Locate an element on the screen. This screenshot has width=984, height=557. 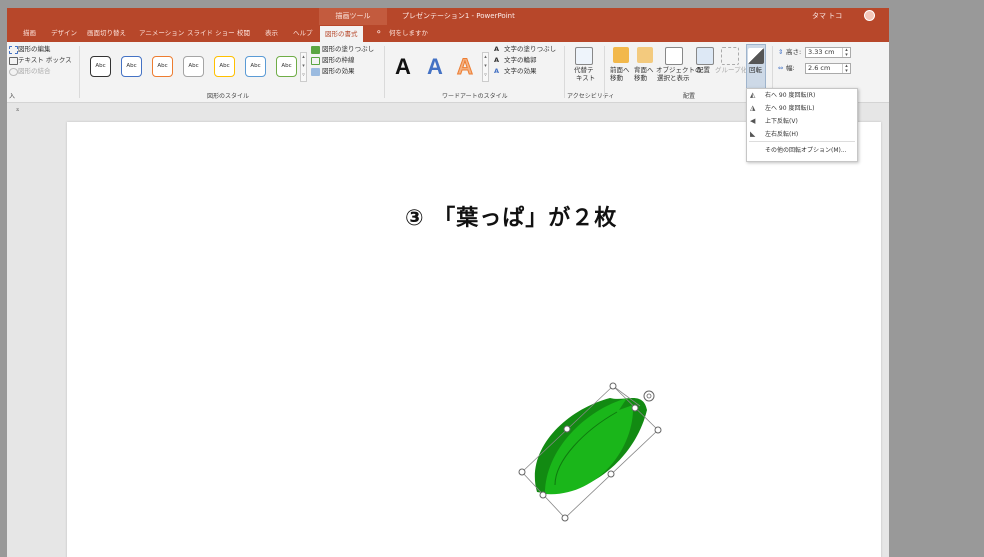
accessibility-group-label: アクセシビリティ is located at coordinates (591, 96).